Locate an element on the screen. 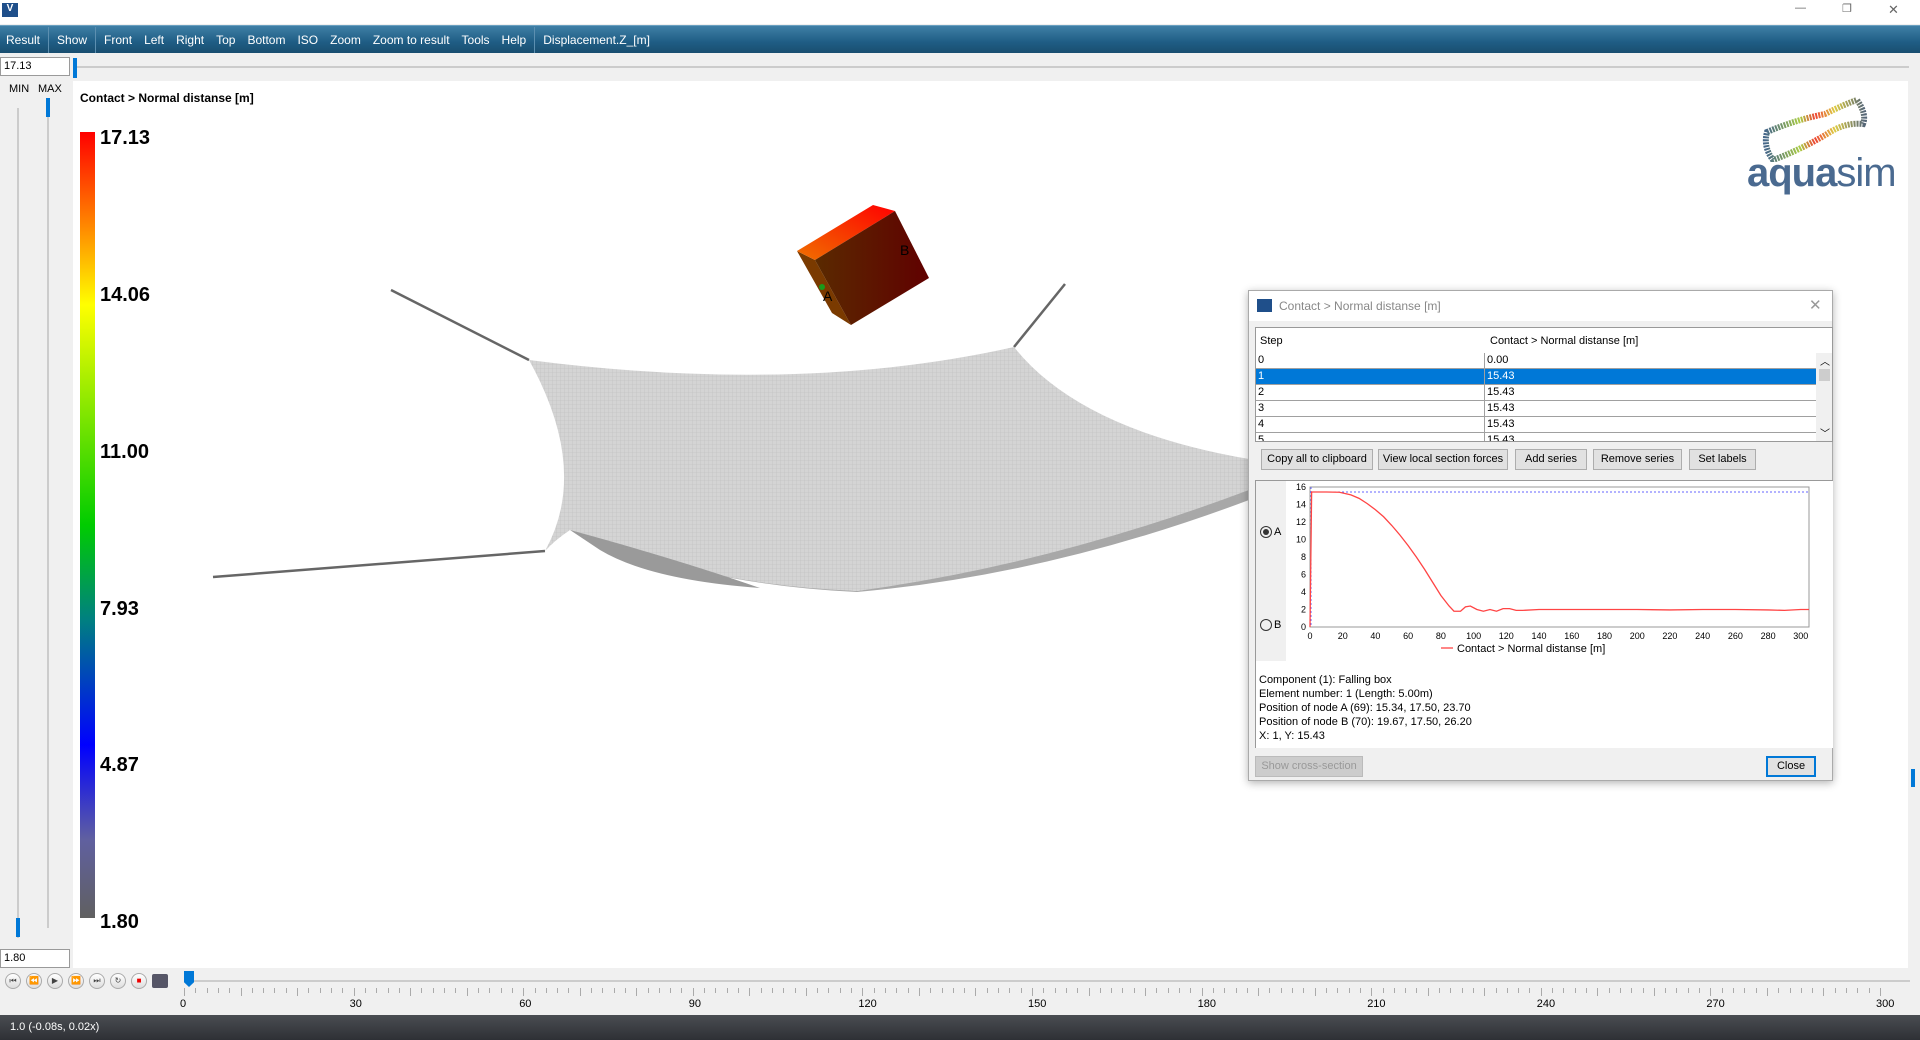  step-forward-icon: ⏩ is located at coordinates (76, 981).